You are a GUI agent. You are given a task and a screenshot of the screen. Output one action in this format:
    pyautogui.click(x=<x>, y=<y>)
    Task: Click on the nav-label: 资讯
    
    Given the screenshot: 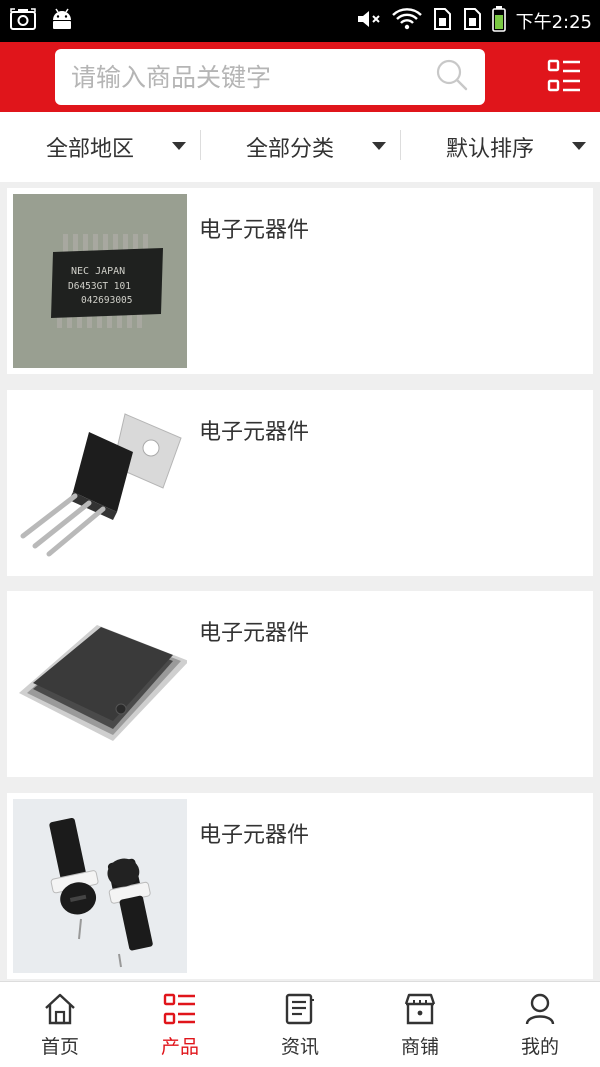 What is the action you would take?
    pyautogui.click(x=299, y=1047)
    